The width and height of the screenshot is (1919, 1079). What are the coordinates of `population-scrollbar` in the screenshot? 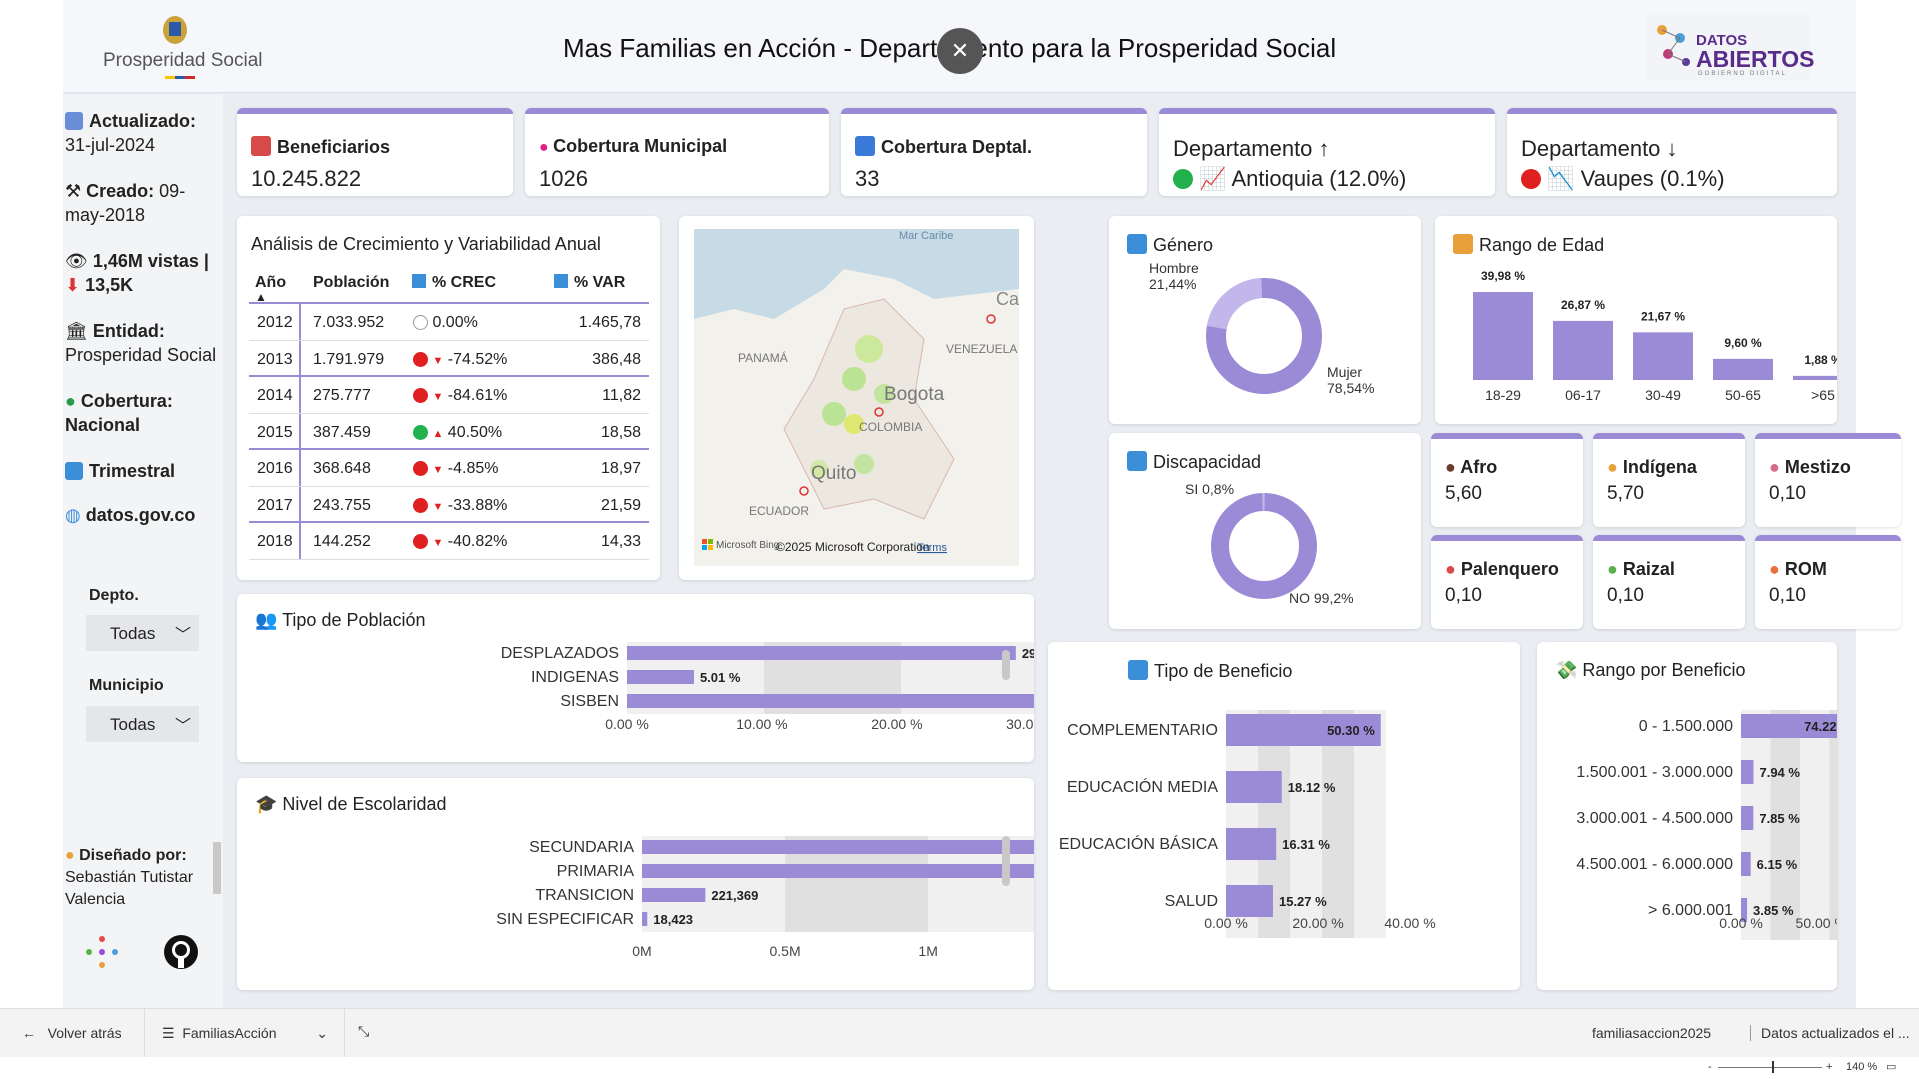 It's located at (1006, 665).